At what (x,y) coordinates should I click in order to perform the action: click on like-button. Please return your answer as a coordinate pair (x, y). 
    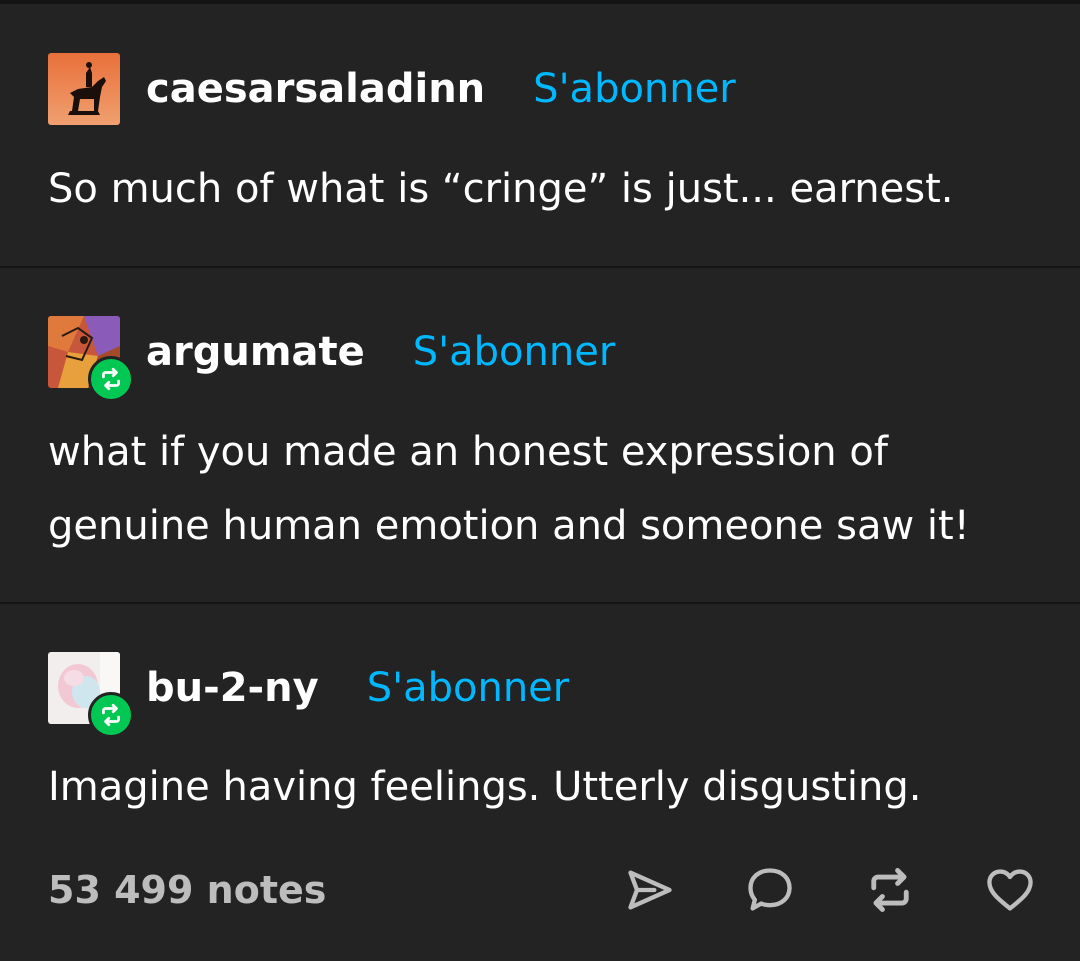
    Looking at the image, I should click on (1010, 890).